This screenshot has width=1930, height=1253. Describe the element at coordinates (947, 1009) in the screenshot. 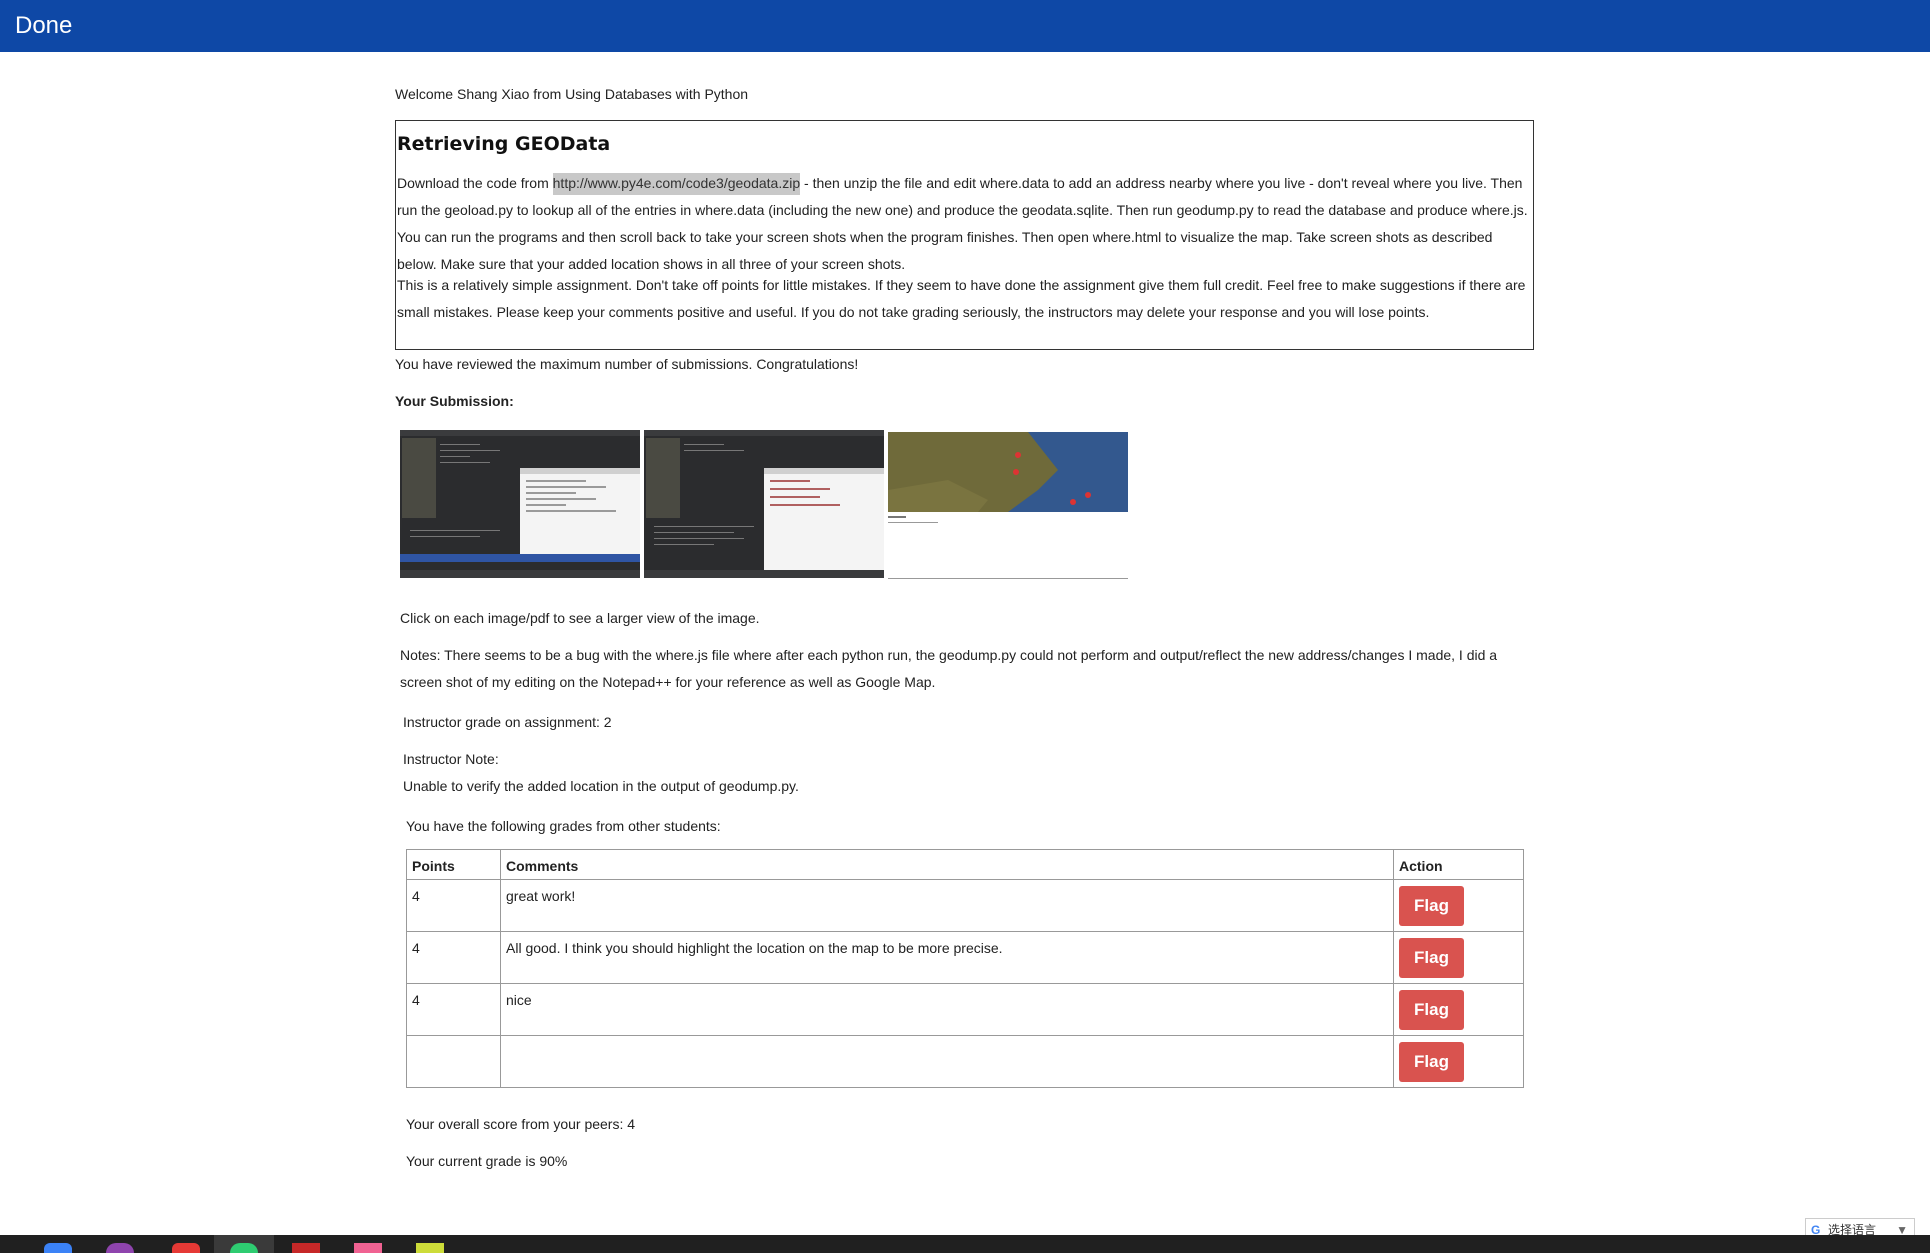

I see `comment-cell: nice` at that location.